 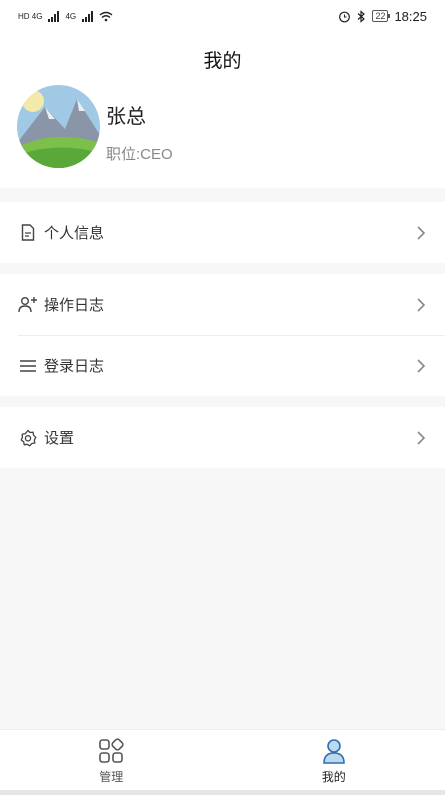 What do you see at coordinates (106, 16) in the screenshot?
I see `wifi-icon` at bounding box center [106, 16].